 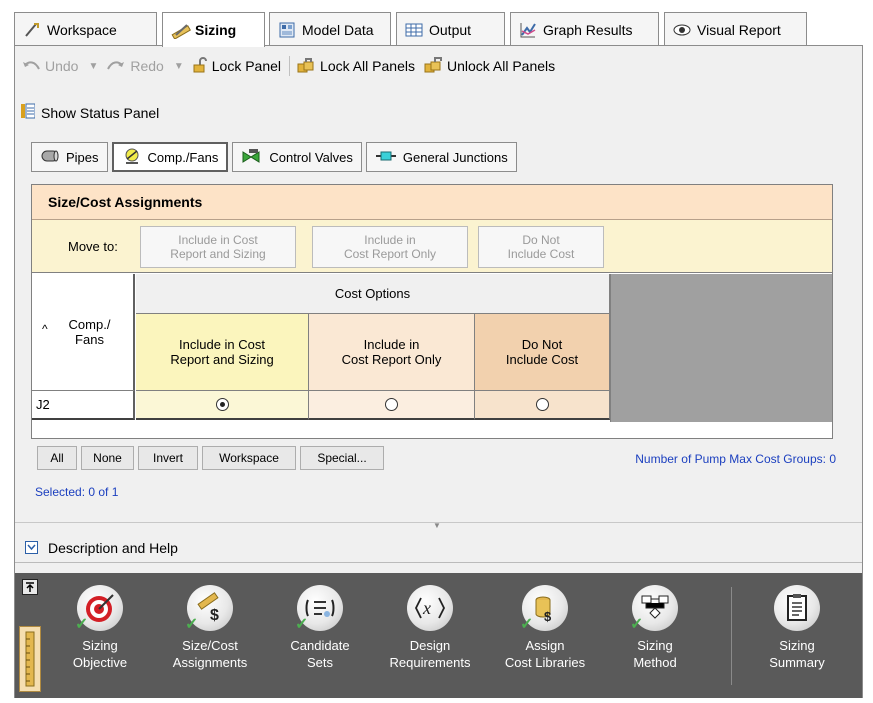 I want to click on tab-graph-results: Graph Results, so click(x=584, y=29).